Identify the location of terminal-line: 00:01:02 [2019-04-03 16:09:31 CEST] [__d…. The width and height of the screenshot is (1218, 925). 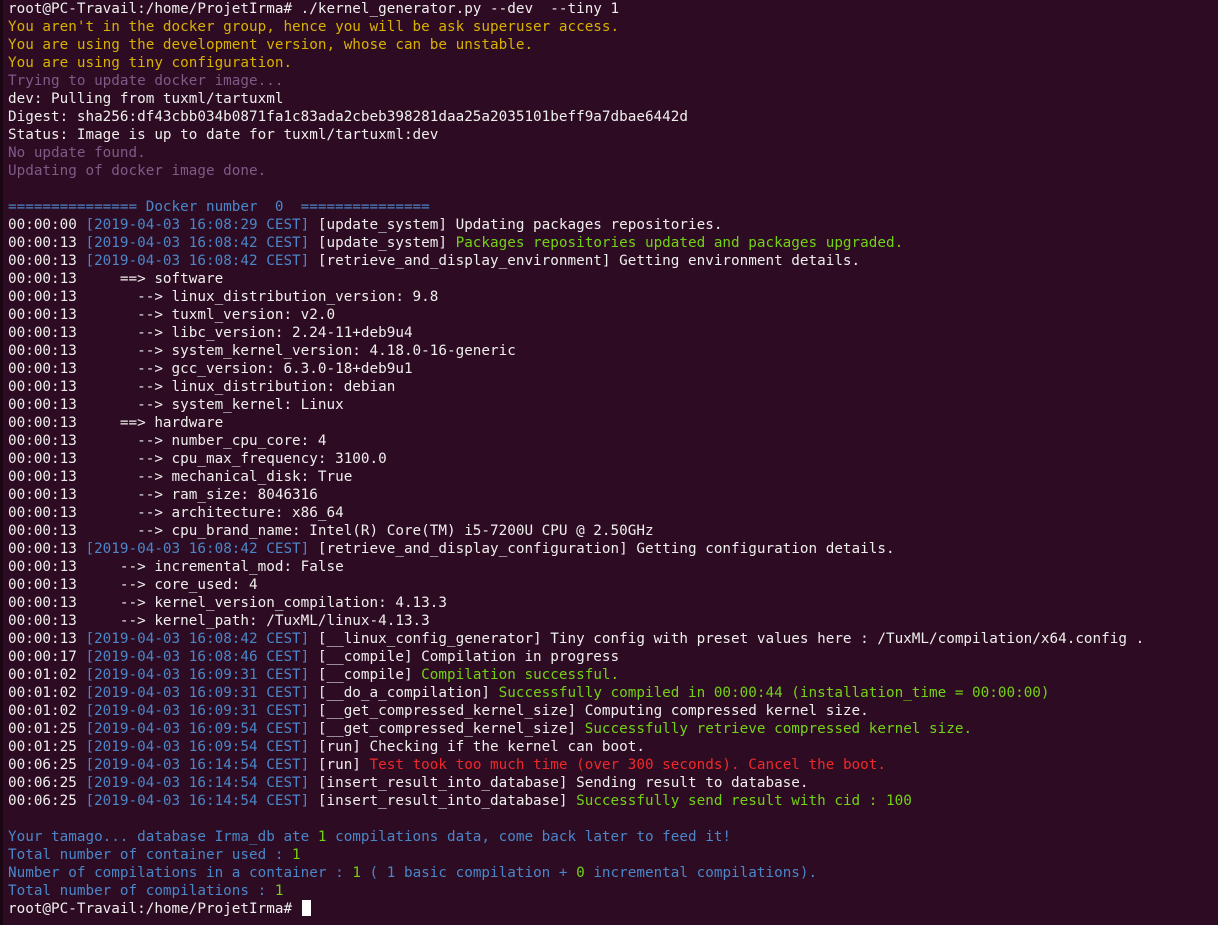
(613, 693).